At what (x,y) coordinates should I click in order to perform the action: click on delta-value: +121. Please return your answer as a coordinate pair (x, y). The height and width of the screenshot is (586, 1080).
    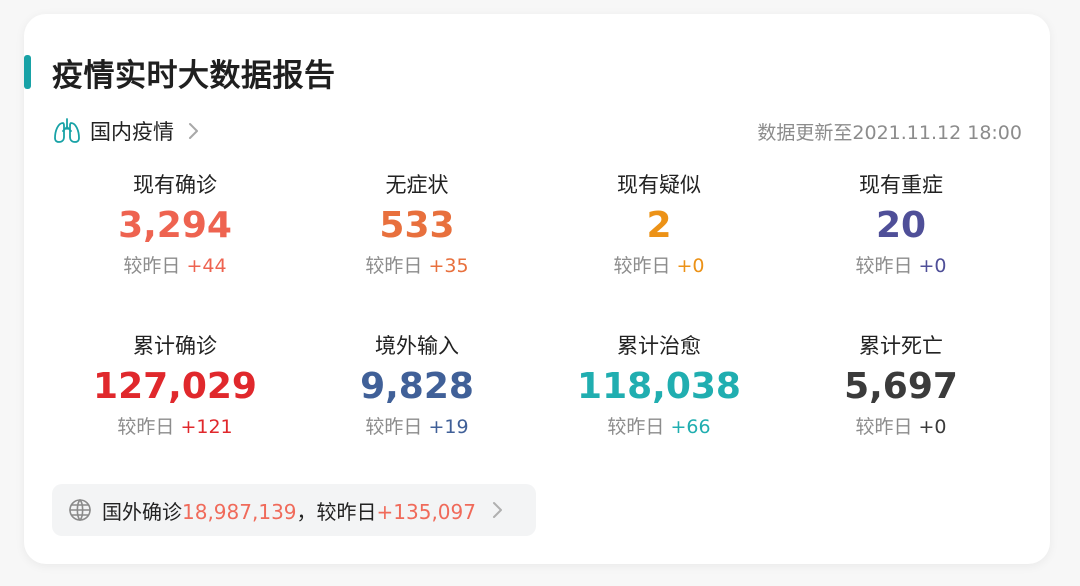
    Looking at the image, I should click on (206, 427).